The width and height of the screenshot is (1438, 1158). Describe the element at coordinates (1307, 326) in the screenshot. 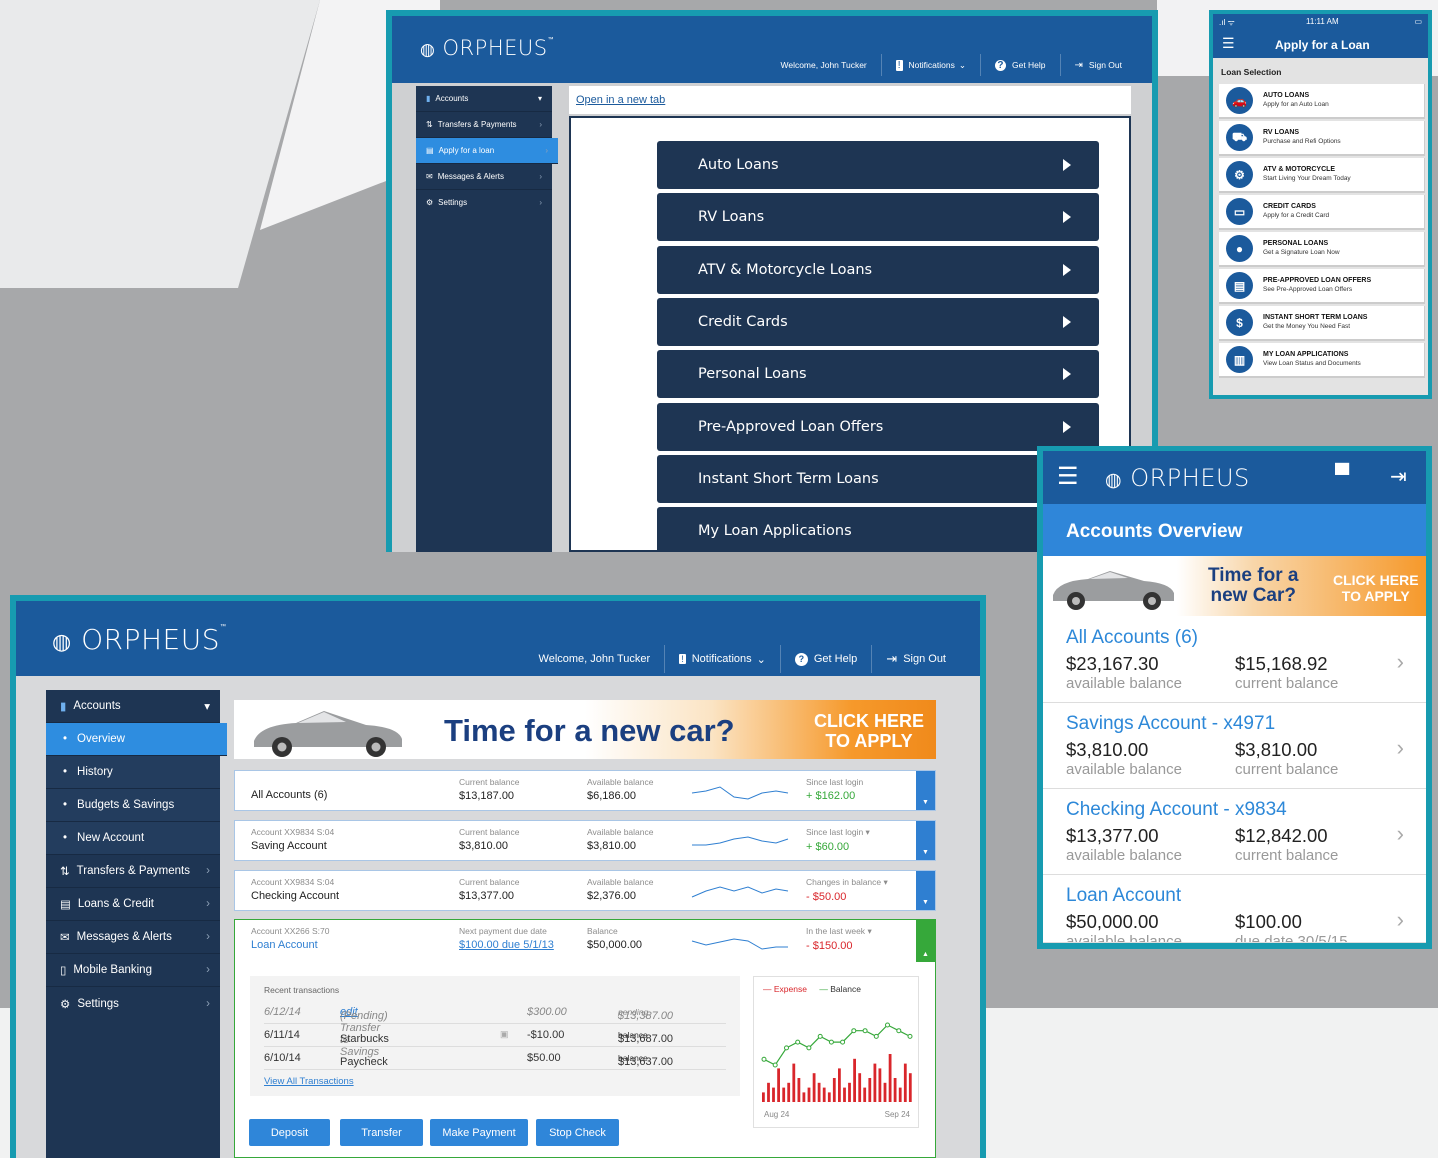

I see `phone-loan-subtitle: Get the Money You Need Fast` at that location.